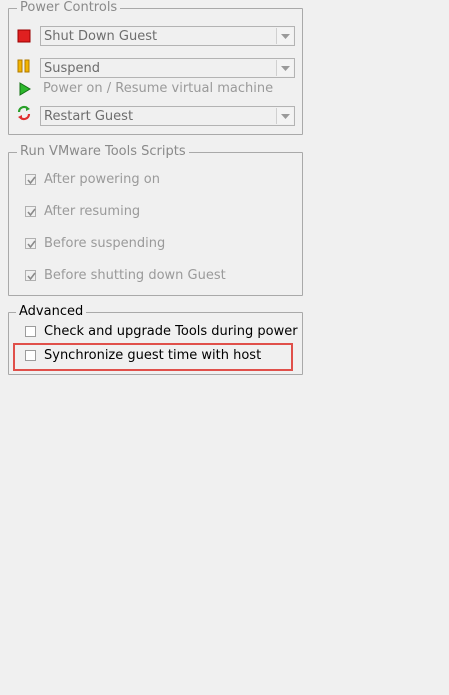  Describe the element at coordinates (69, 8) in the screenshot. I see `power-controls-legend: Power Controls` at that location.